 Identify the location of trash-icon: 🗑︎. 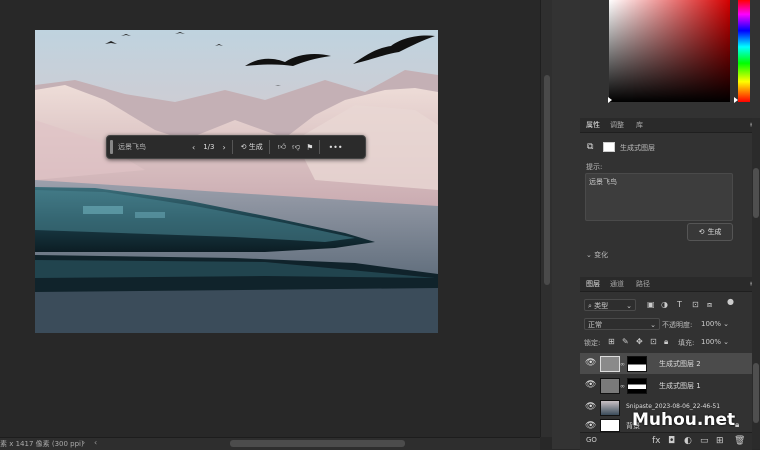
(739, 441).